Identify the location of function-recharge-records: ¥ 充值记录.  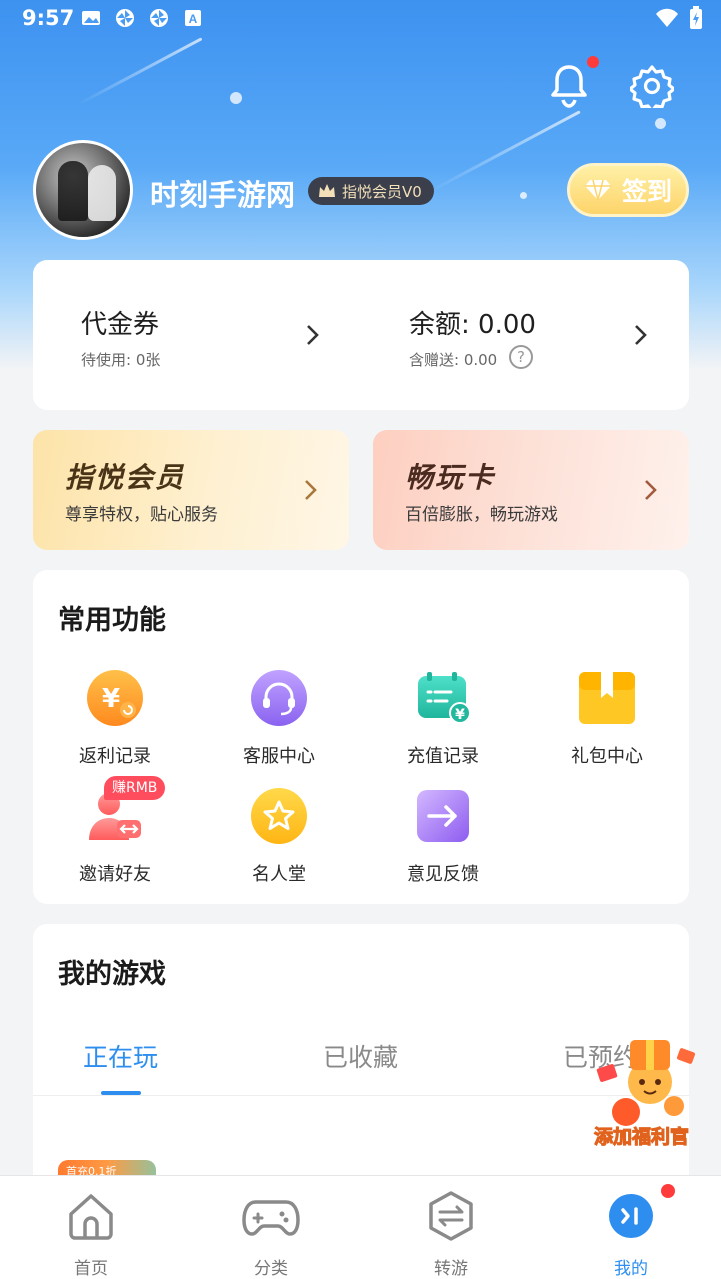
(443, 719).